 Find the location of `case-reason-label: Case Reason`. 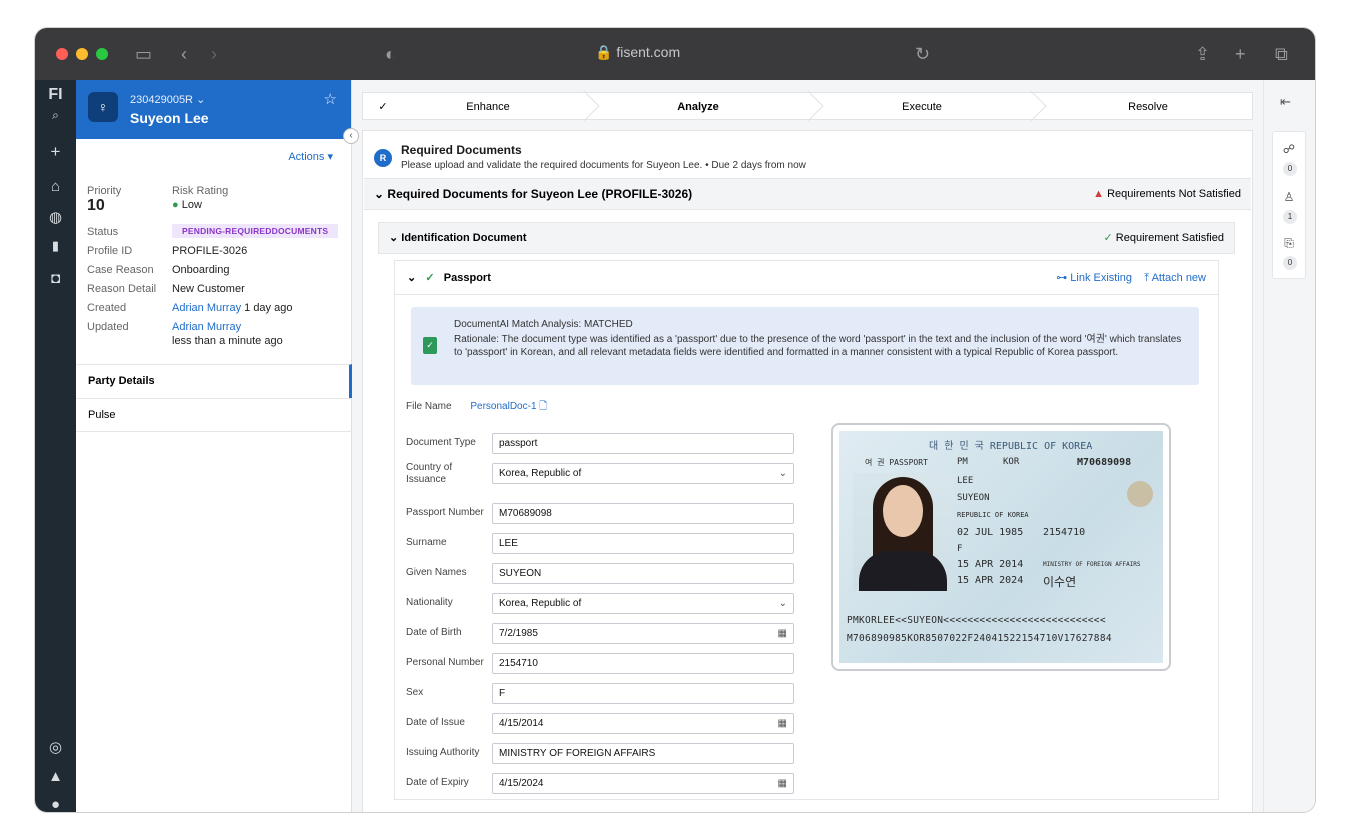

case-reason-label: Case Reason is located at coordinates (120, 270).